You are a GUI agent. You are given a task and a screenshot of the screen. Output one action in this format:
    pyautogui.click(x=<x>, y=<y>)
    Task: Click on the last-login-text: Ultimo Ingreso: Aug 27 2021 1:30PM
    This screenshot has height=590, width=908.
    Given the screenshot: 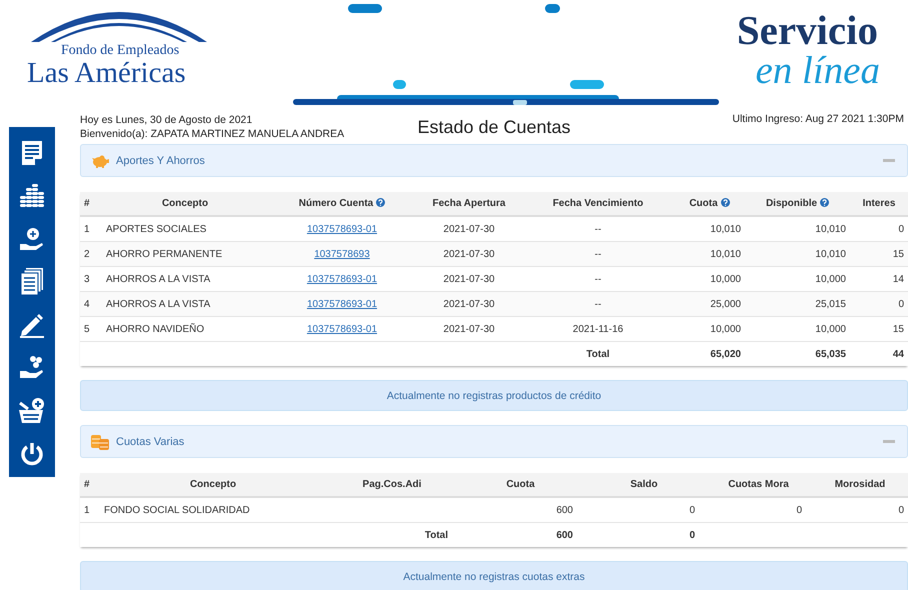 What is the action you would take?
    pyautogui.click(x=818, y=119)
    